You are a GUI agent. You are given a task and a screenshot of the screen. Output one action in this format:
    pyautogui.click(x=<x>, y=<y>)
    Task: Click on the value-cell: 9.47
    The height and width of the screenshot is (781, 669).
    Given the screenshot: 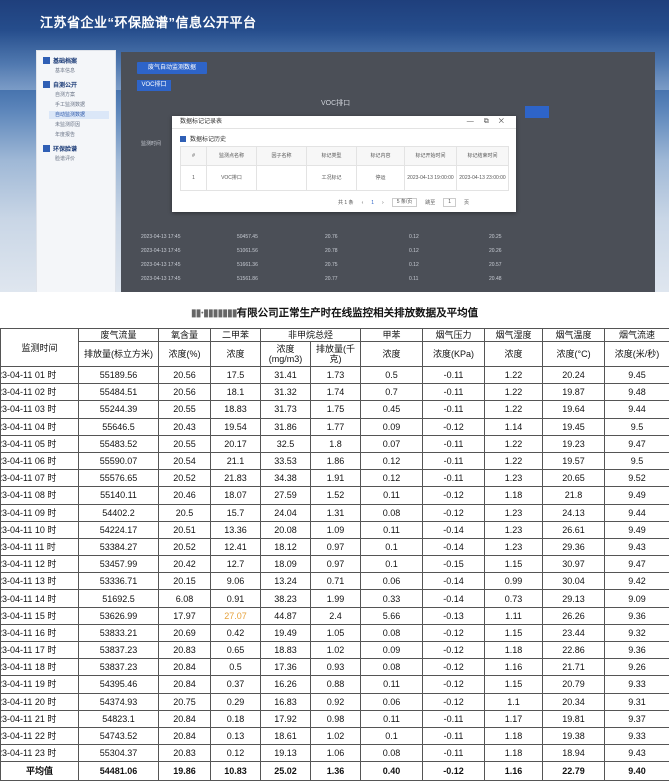 What is the action you would take?
    pyautogui.click(x=637, y=564)
    